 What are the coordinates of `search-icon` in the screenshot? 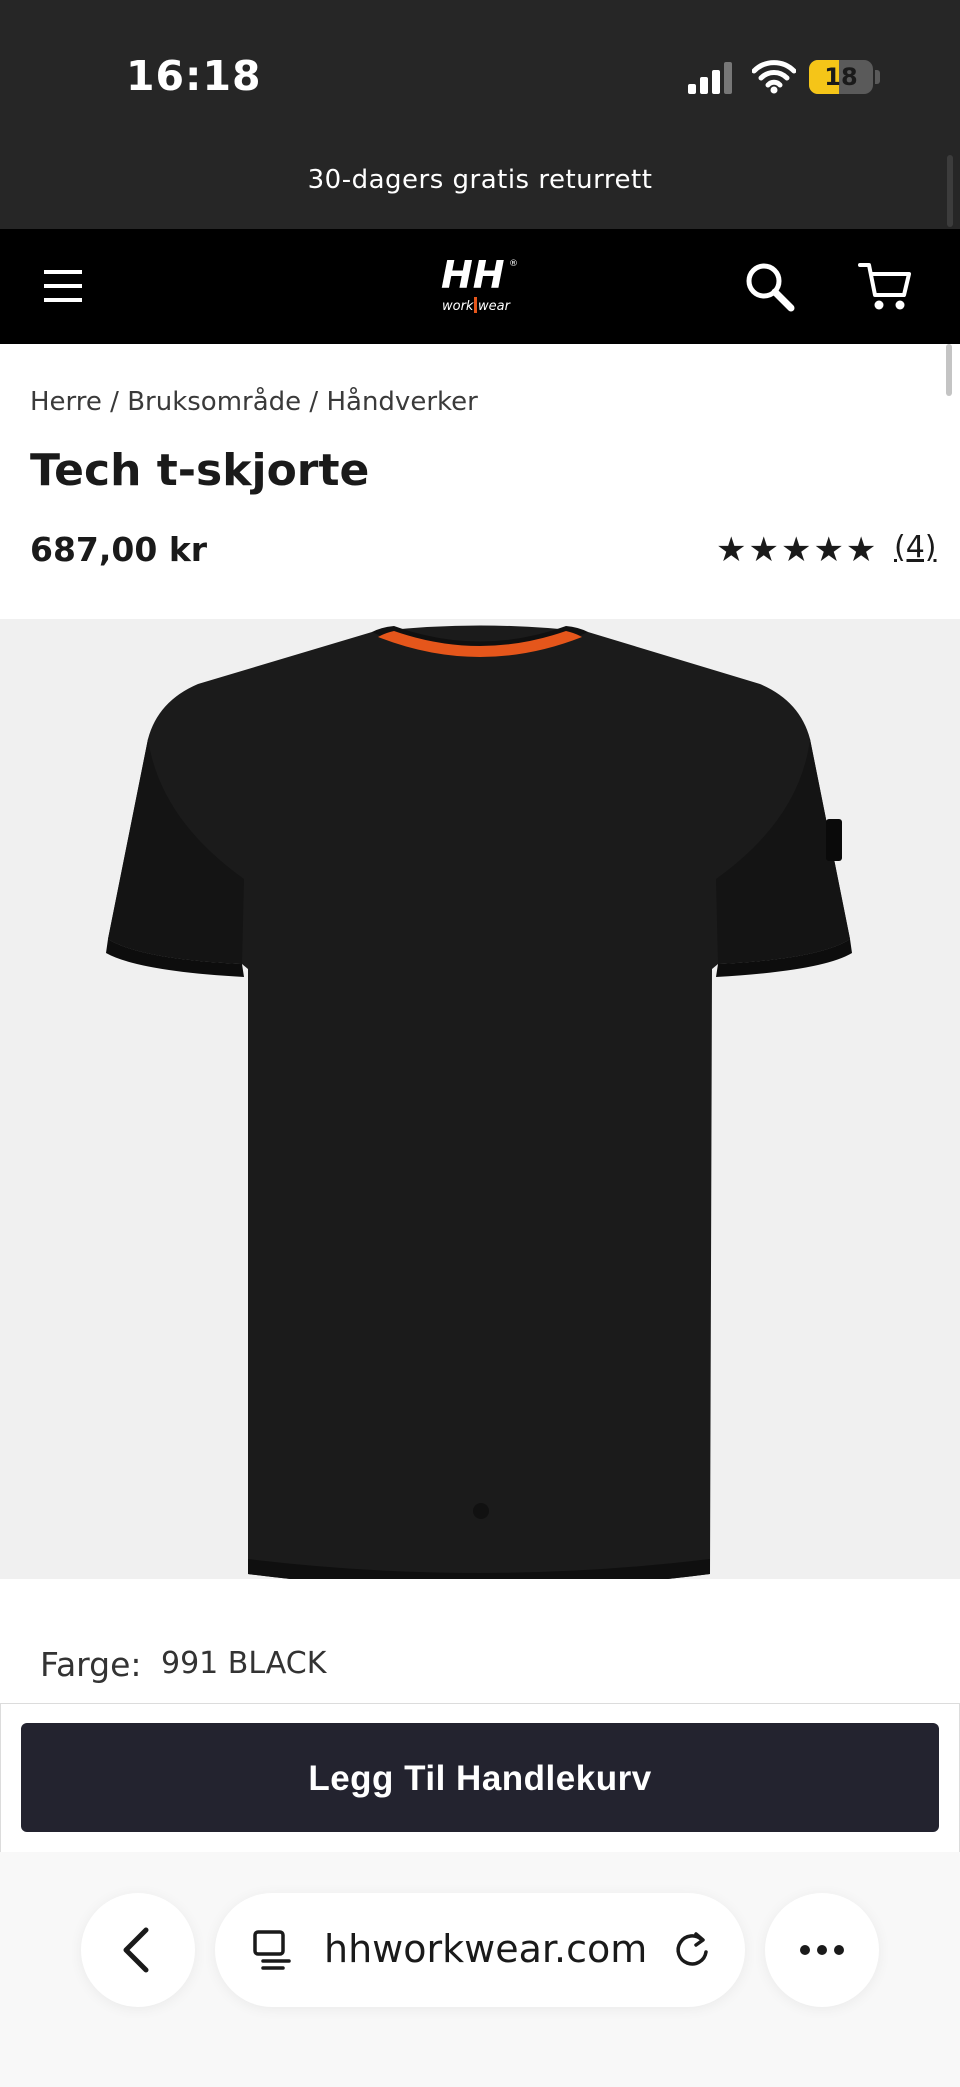 It's located at (770, 287).